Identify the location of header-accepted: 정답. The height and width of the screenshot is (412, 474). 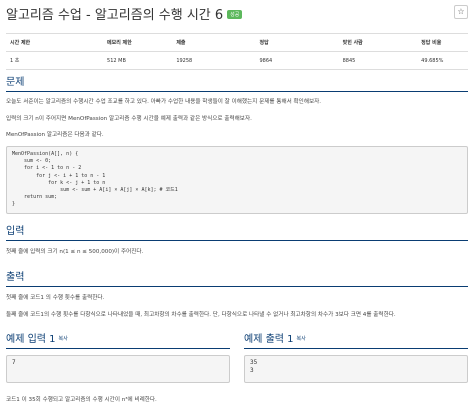
(297, 42).